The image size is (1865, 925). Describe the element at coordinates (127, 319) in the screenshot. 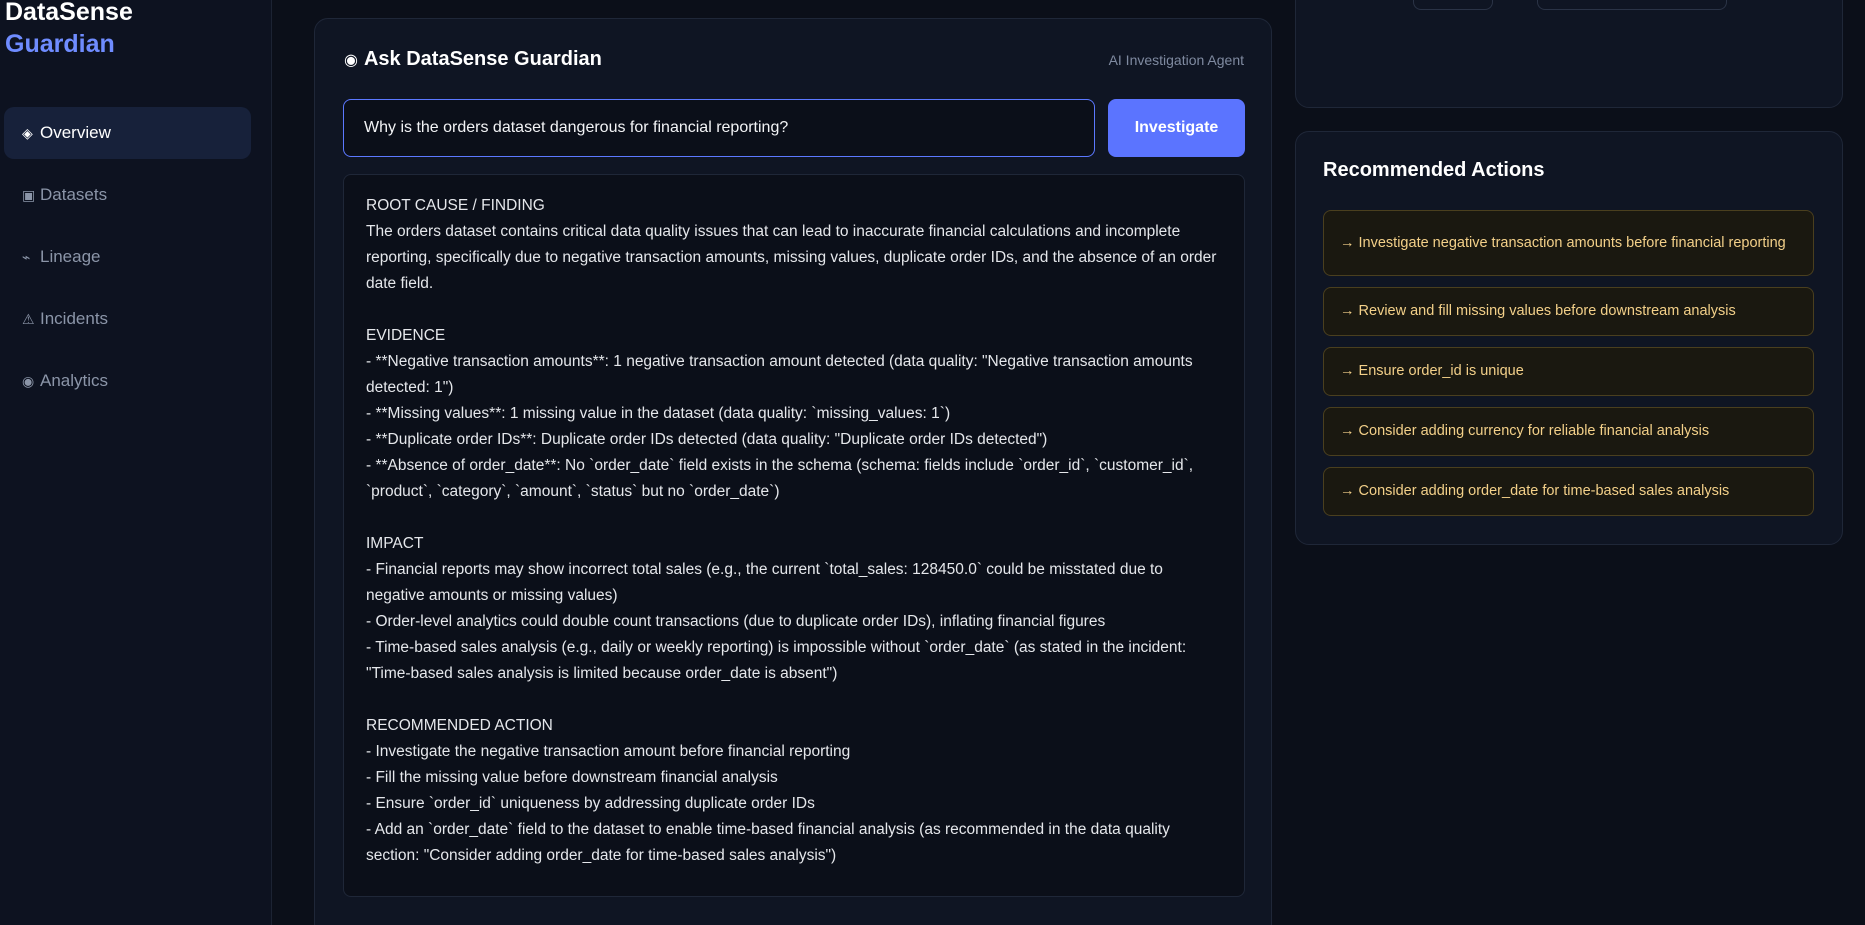

I see `sidebar-item-incidents: ⚠ Incidents` at that location.